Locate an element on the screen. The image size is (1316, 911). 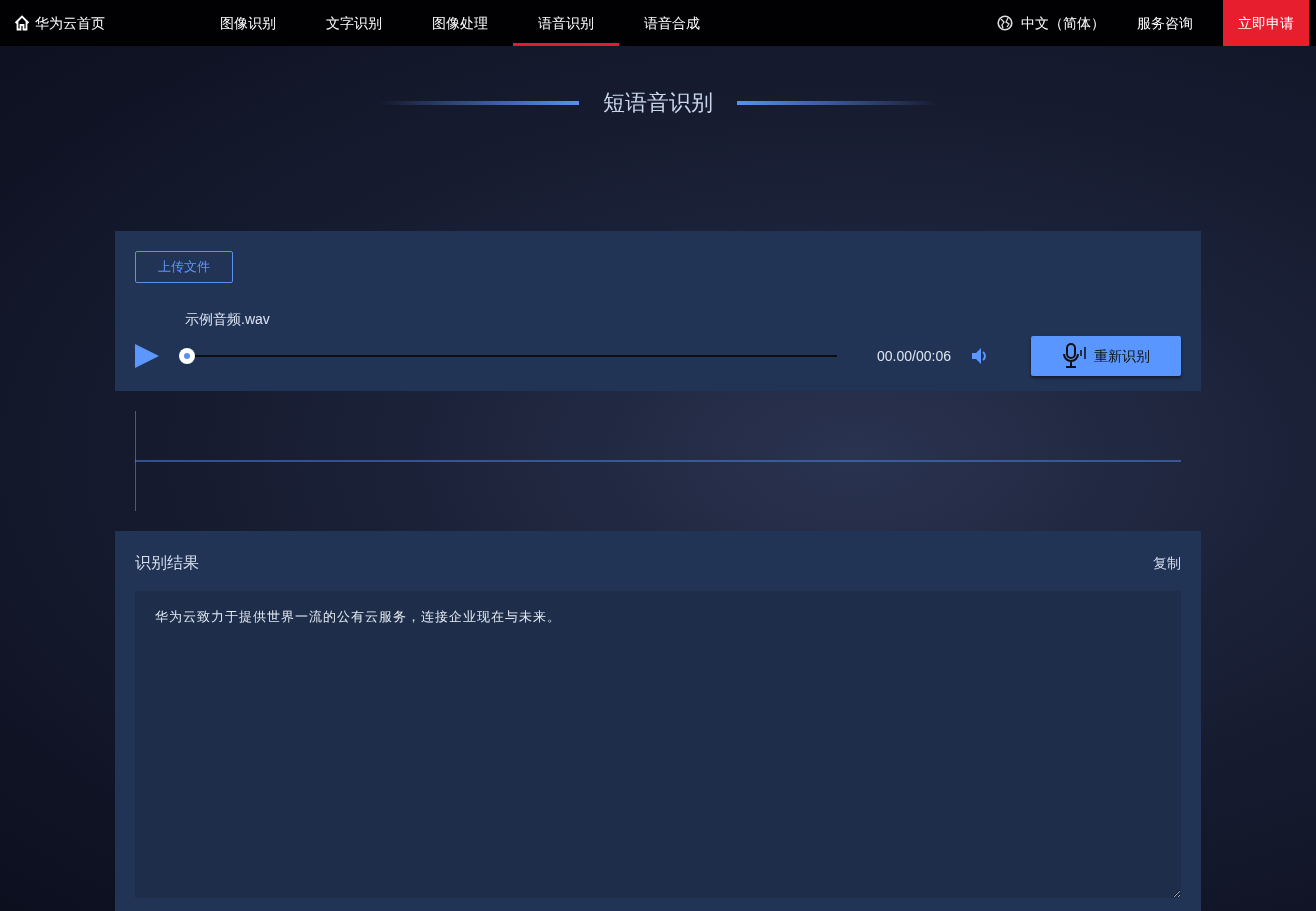
nav-tab: 图像处理 is located at coordinates (460, 23).